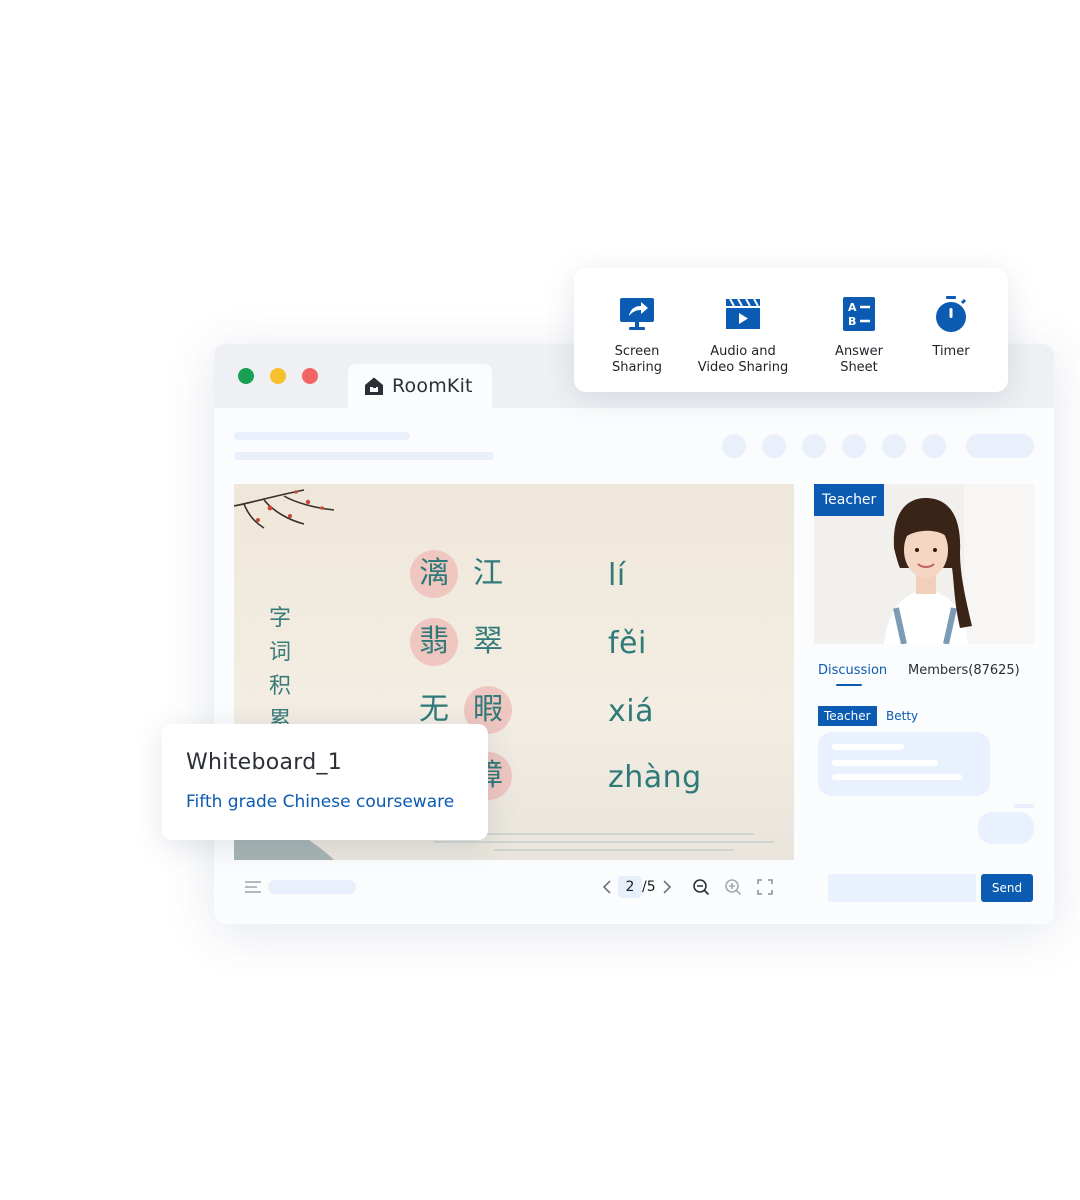  Describe the element at coordinates (279, 686) in the screenshot. I see `vertical-title-char: 积` at that location.